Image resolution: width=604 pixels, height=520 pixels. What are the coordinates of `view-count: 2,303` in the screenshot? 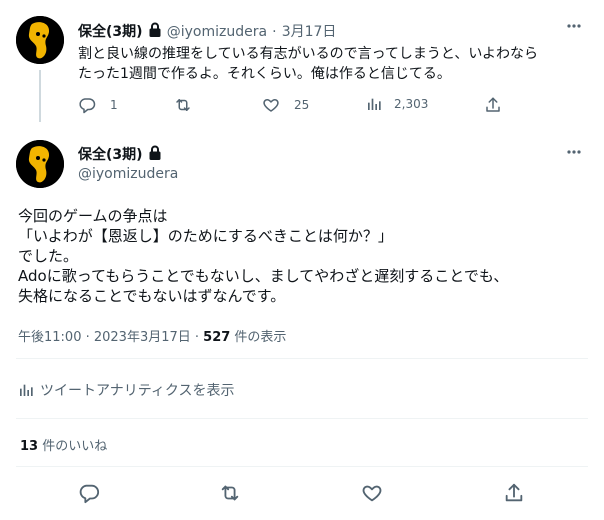 It's located at (411, 104).